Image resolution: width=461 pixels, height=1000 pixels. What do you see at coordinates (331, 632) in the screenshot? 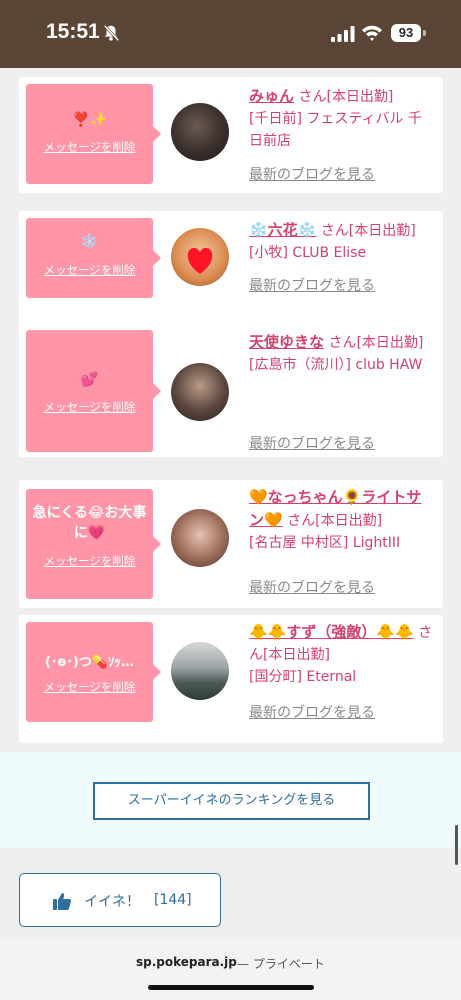
I see `cast-name-link: 🐥🐥すず（強敵）🐥🐥` at bounding box center [331, 632].